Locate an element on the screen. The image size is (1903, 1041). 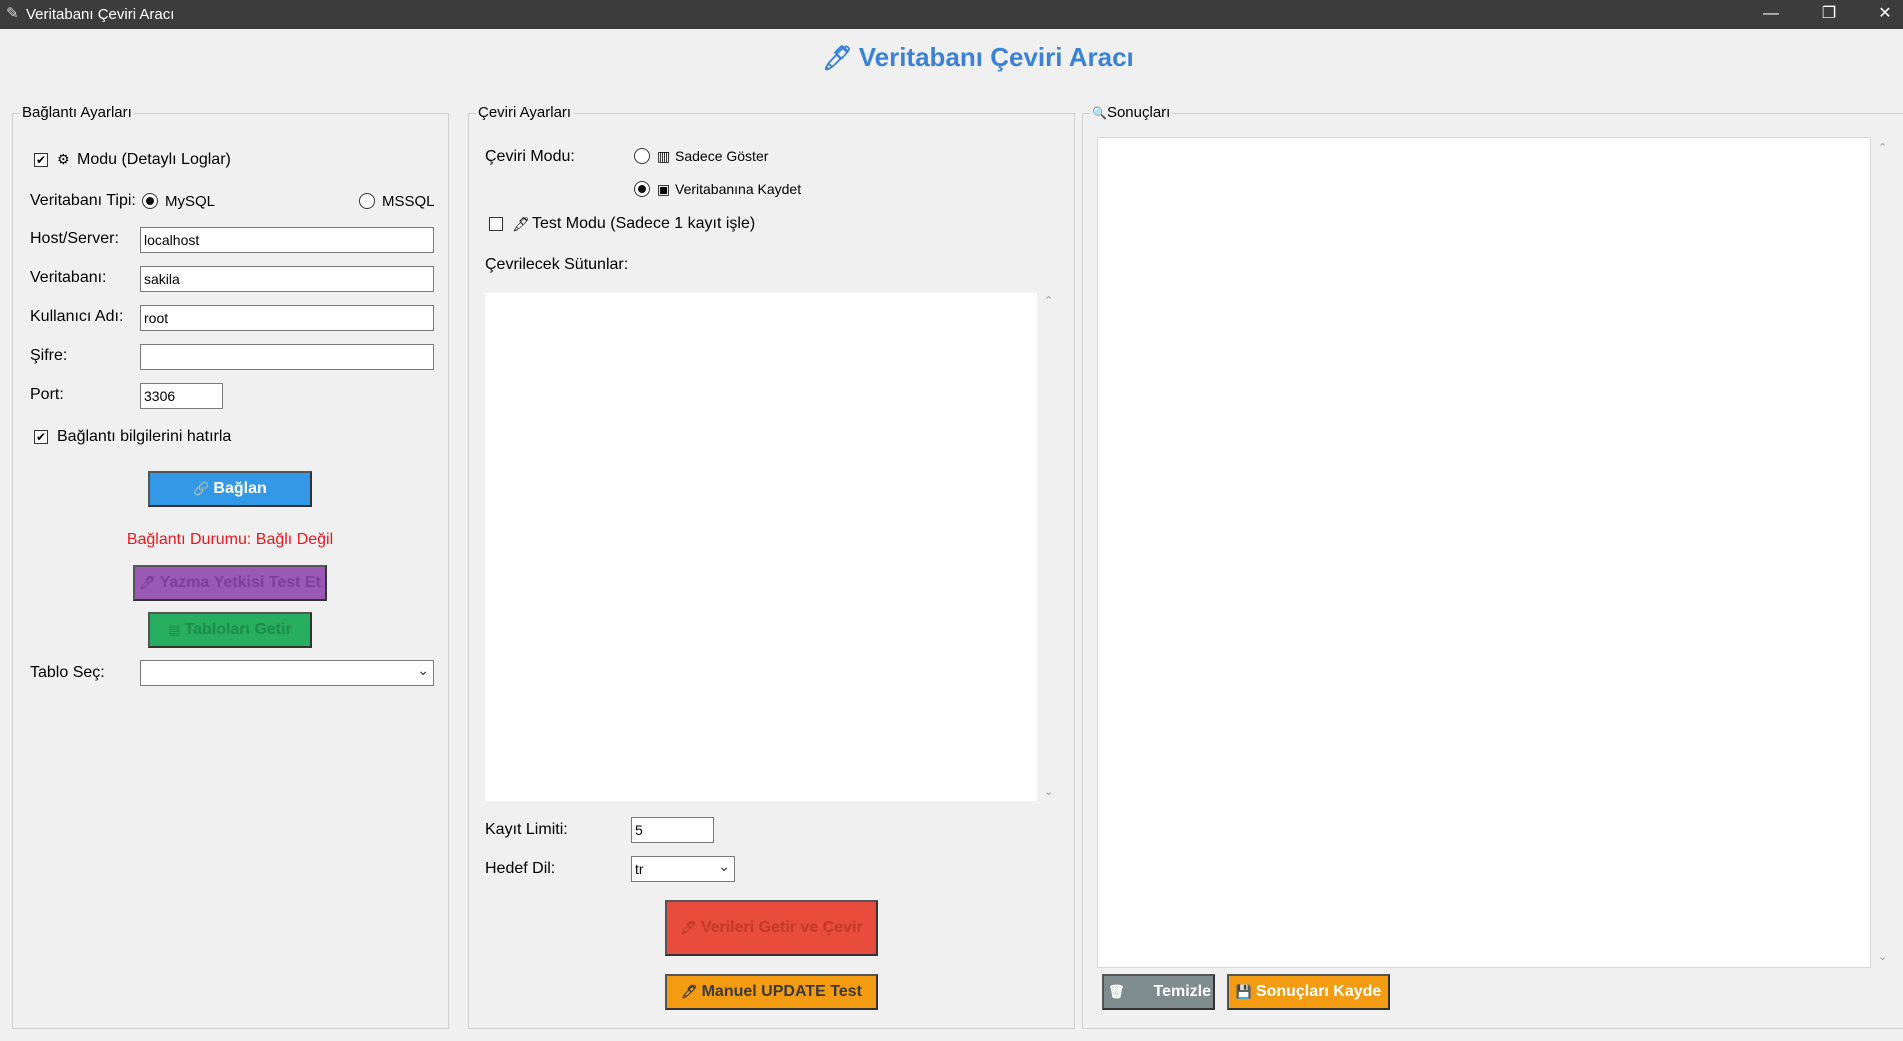
username-input is located at coordinates (287, 318).